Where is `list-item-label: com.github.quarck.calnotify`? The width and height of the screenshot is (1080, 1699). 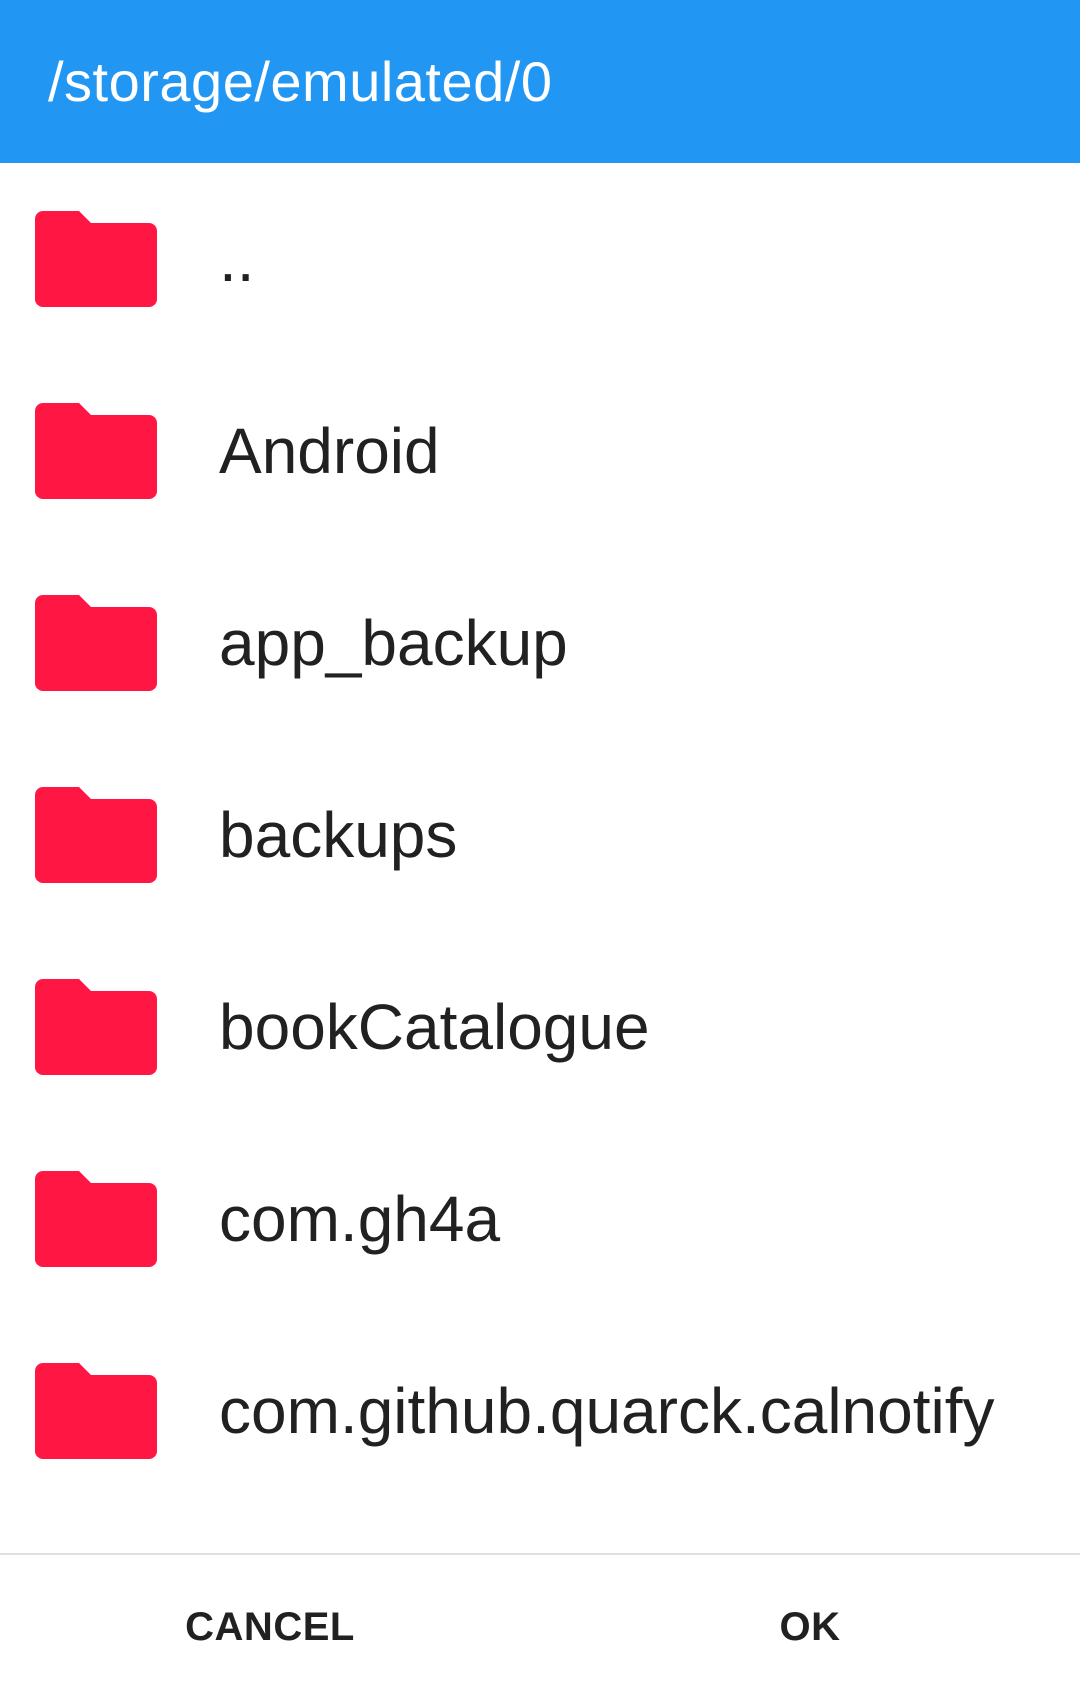 list-item-label: com.github.quarck.calnotify is located at coordinates (607, 1411).